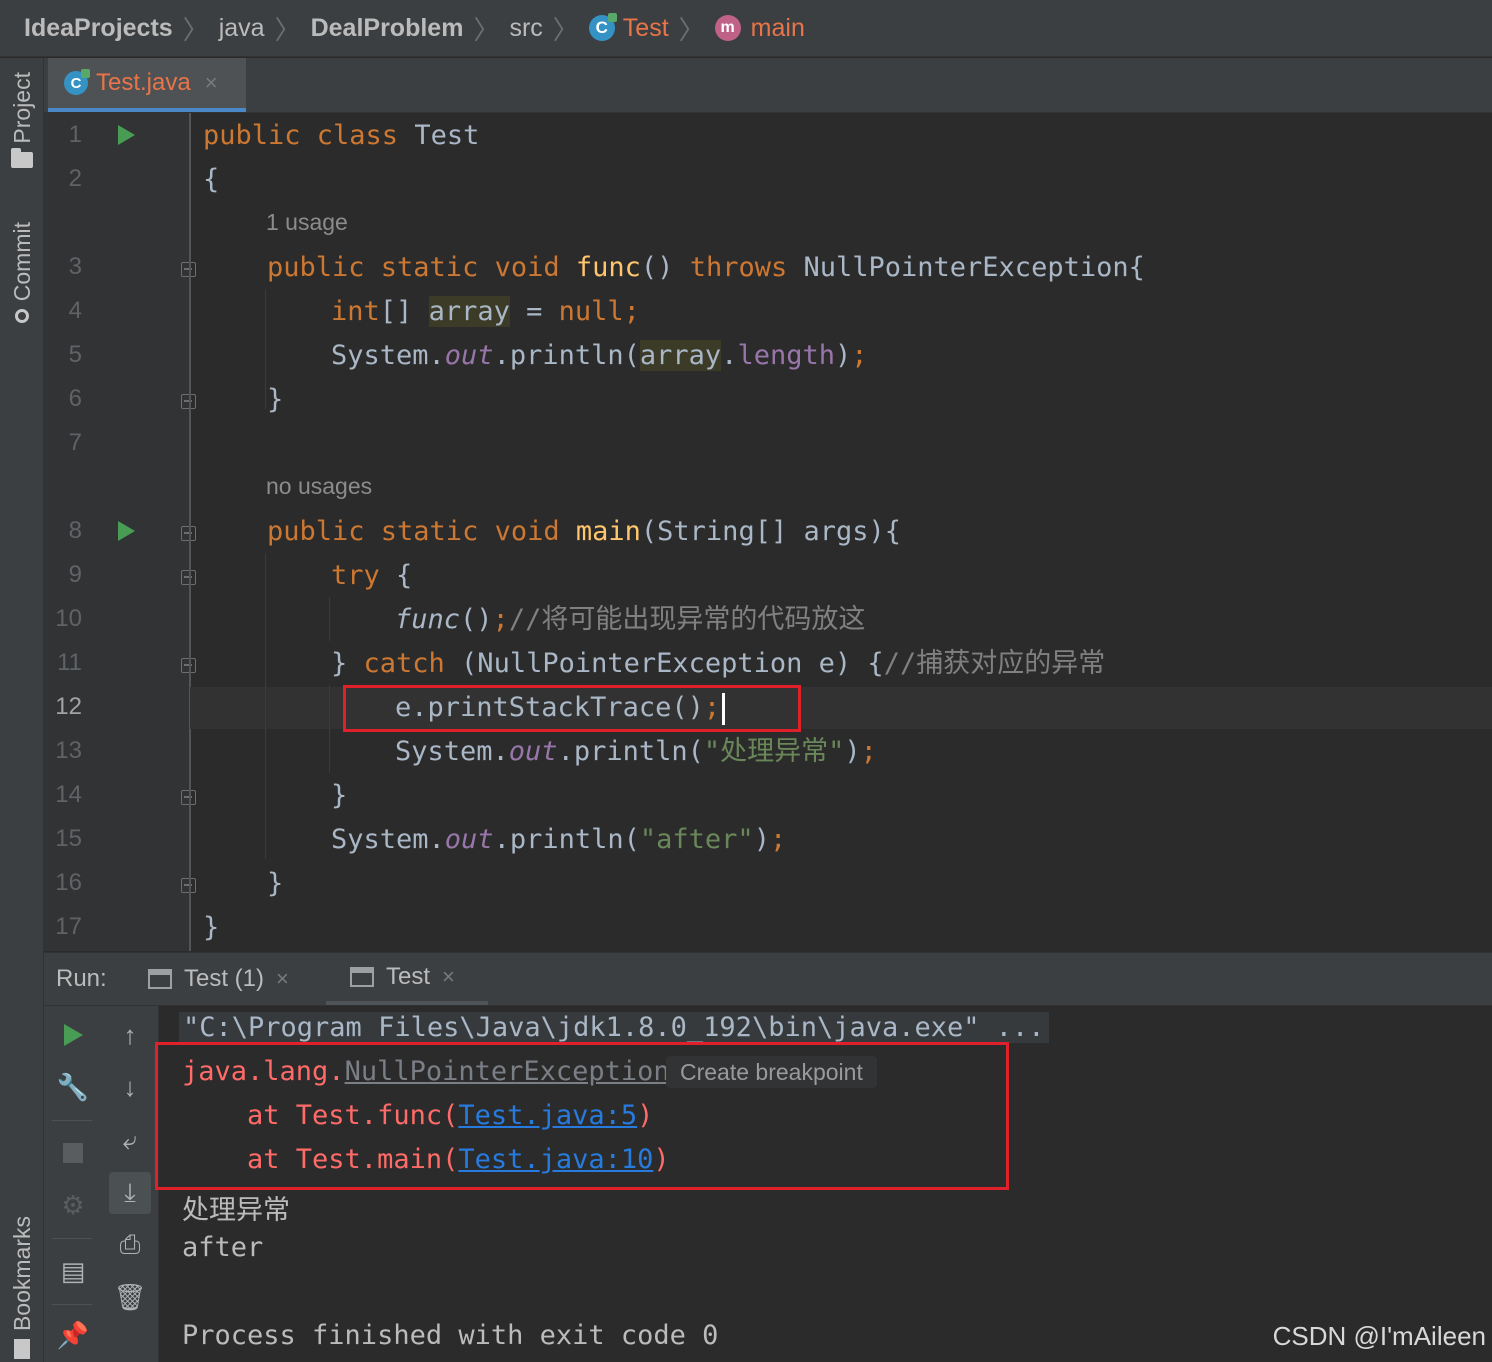 This screenshot has height=1362, width=1492. What do you see at coordinates (73, 1153) in the screenshot?
I see `stop-button` at bounding box center [73, 1153].